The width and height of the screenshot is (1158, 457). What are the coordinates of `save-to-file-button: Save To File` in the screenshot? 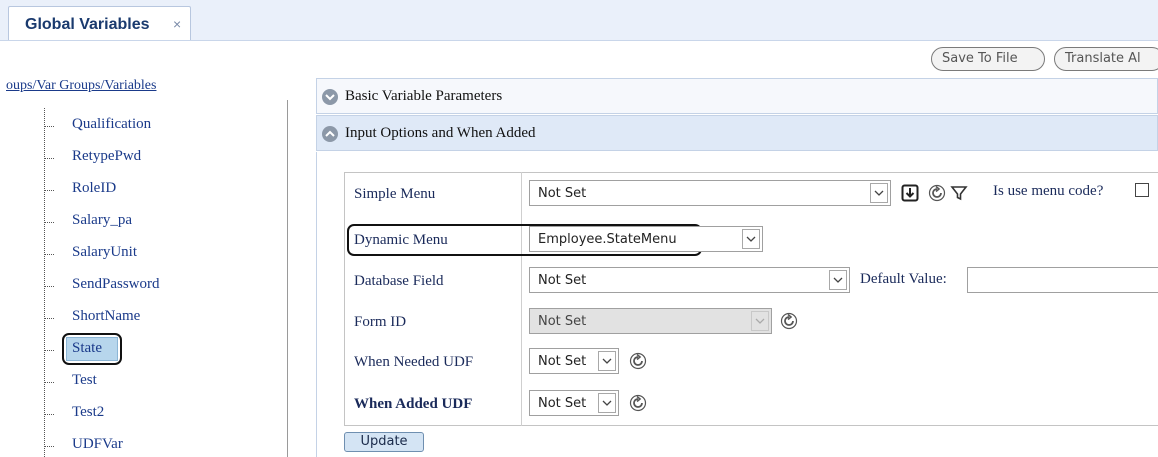 It's located at (988, 59).